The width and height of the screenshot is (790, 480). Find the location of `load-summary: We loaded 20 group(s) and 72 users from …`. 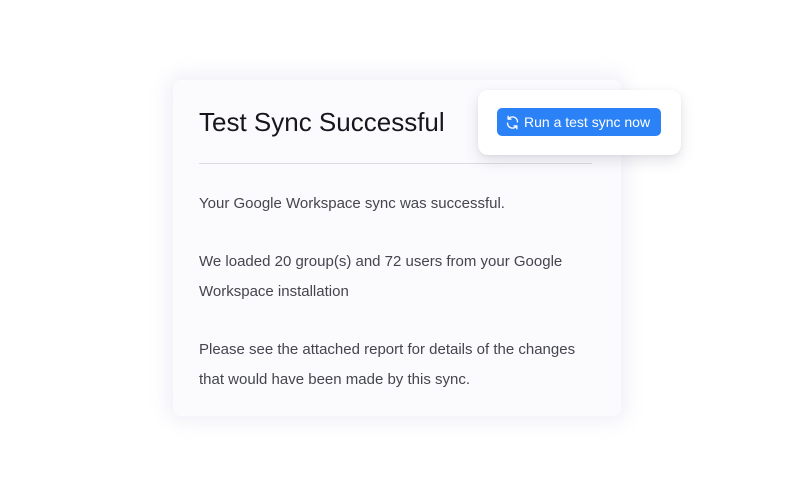

load-summary: We loaded 20 group(s) and 72 users from … is located at coordinates (381, 276).